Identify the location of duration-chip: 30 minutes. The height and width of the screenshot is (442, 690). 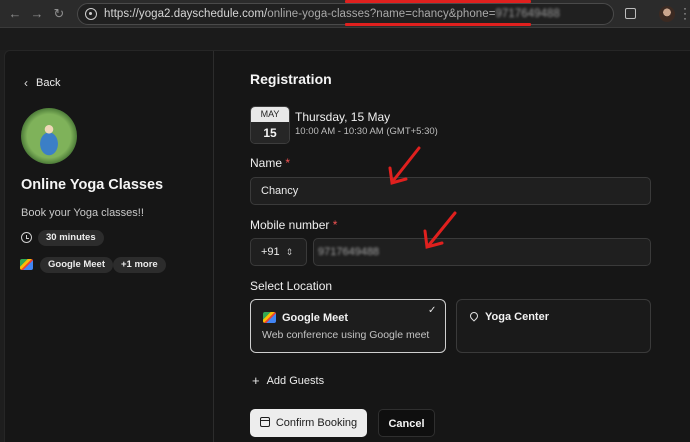
(71, 238).